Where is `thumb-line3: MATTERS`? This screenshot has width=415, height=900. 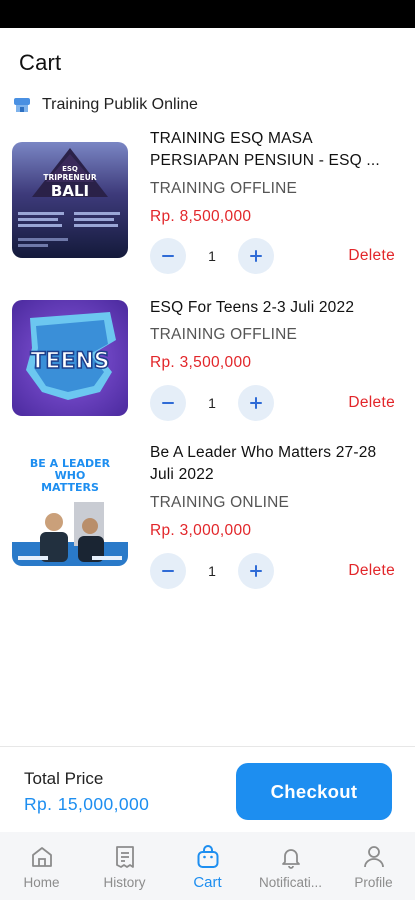 thumb-line3: MATTERS is located at coordinates (70, 487).